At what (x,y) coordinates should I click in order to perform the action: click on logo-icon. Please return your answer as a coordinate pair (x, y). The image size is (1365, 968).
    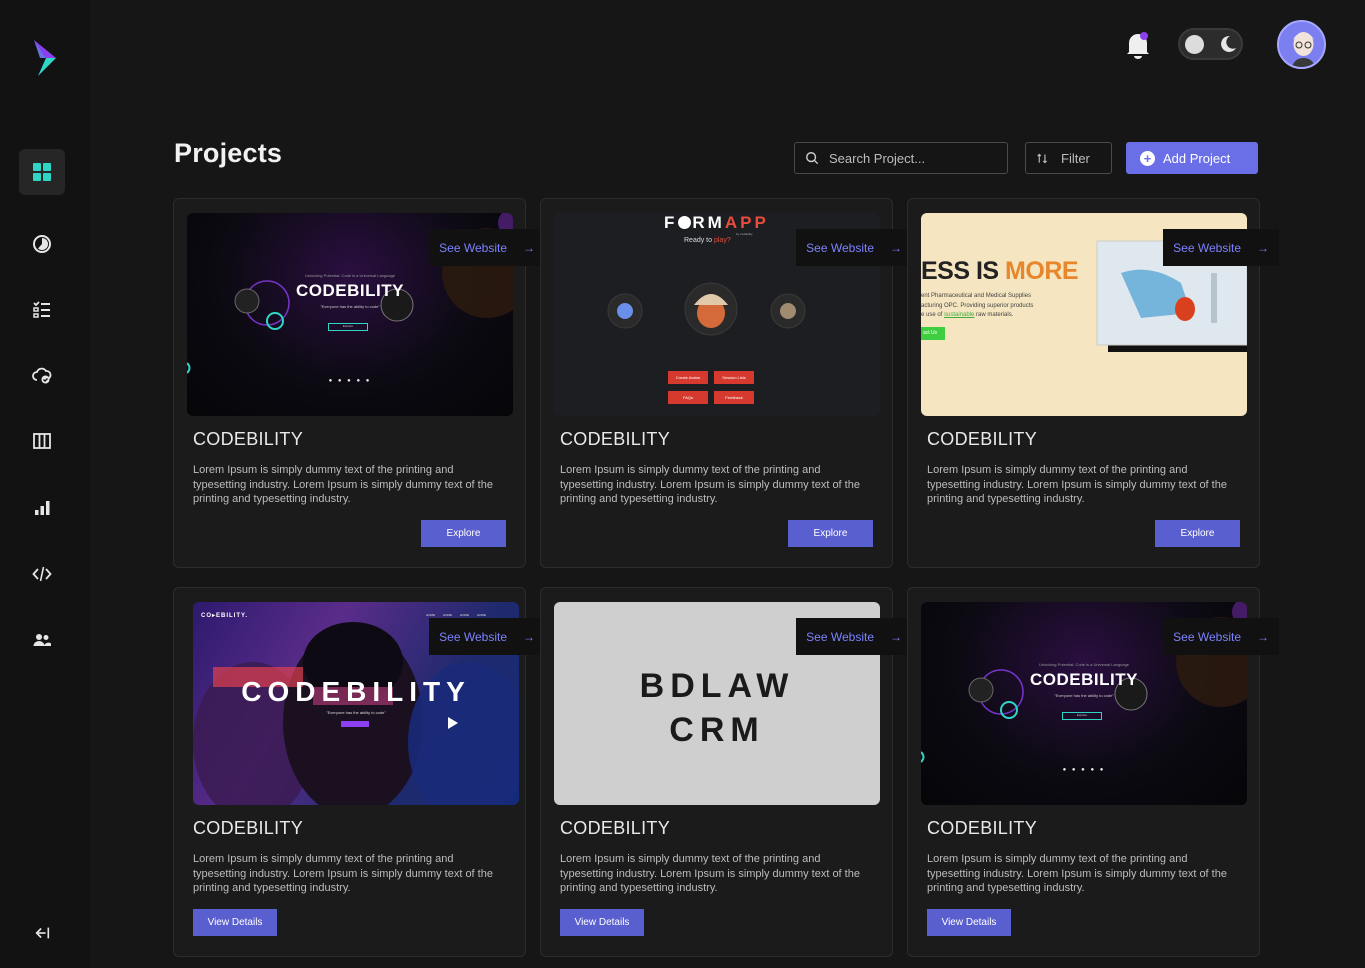
    Looking at the image, I should click on (45, 58).